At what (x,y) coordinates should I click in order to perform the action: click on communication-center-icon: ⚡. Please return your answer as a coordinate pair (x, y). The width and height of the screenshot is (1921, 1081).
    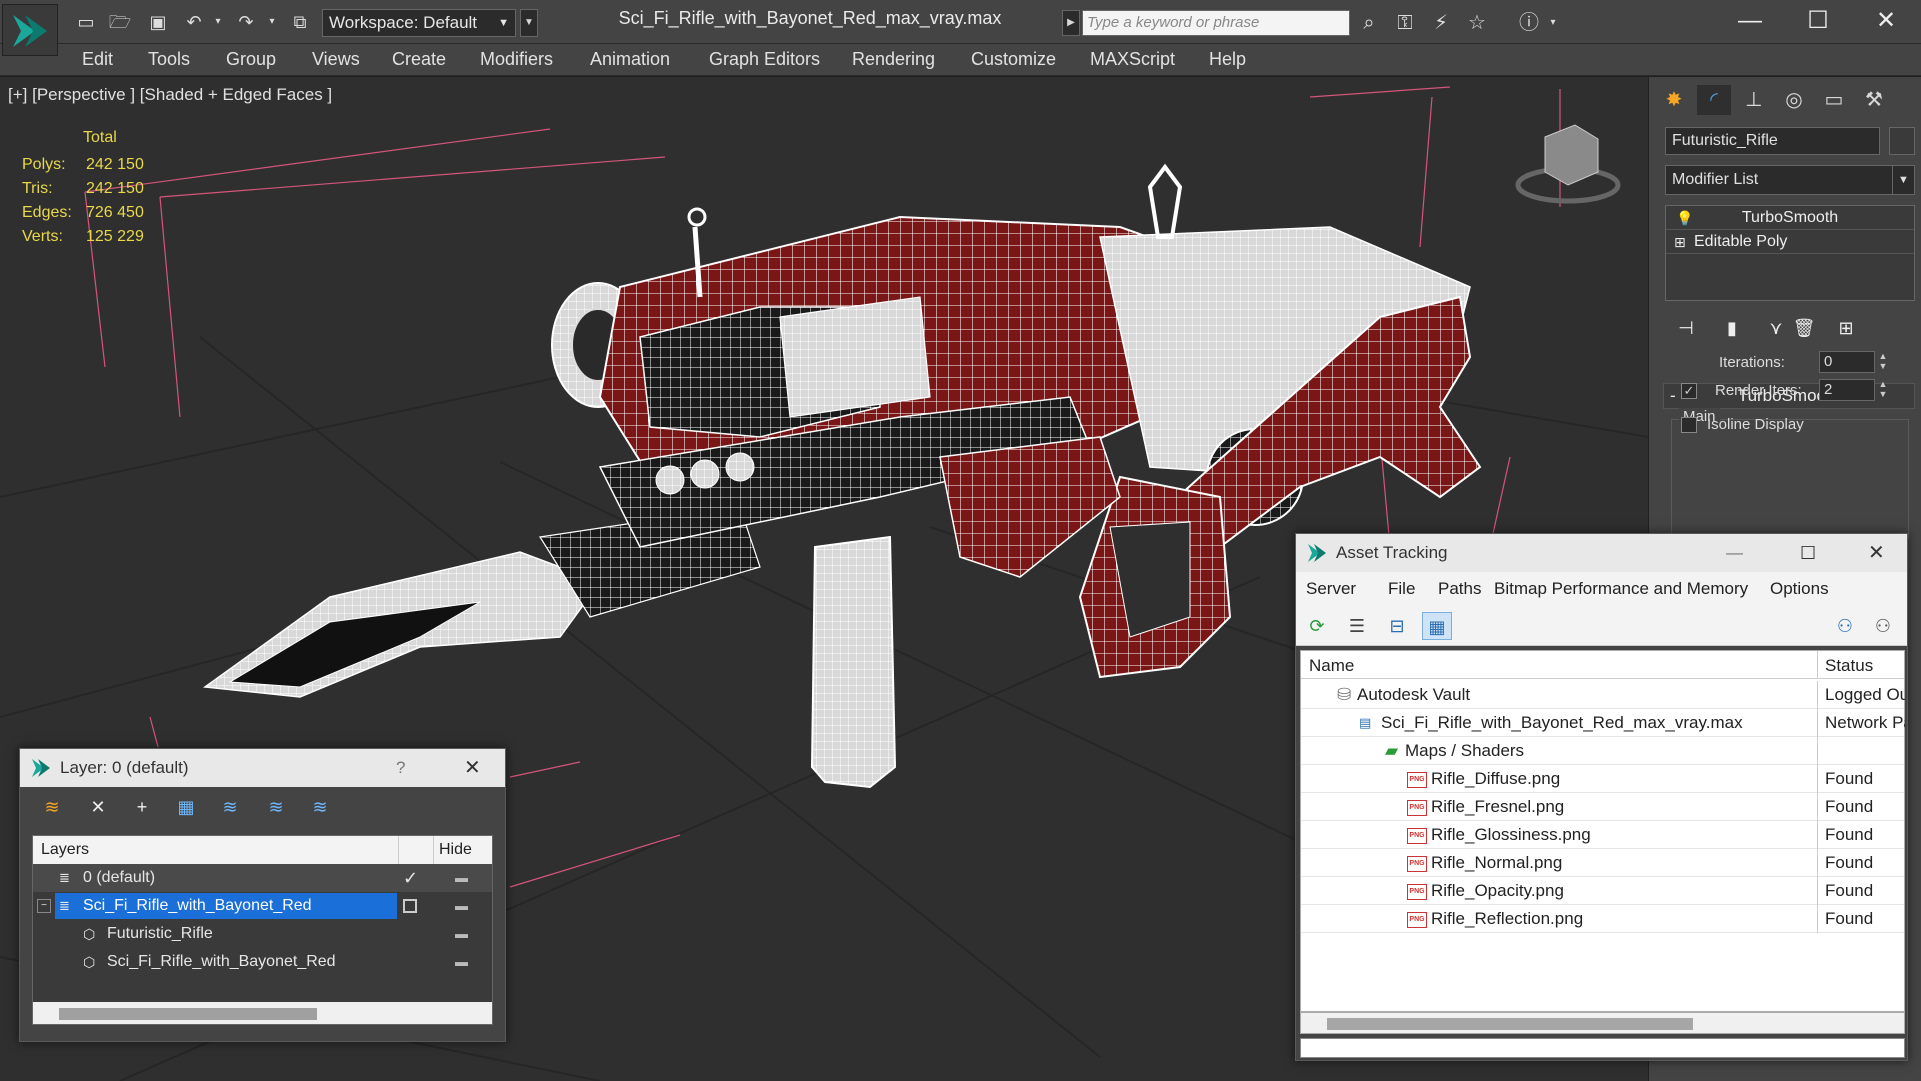
    Looking at the image, I should click on (1441, 23).